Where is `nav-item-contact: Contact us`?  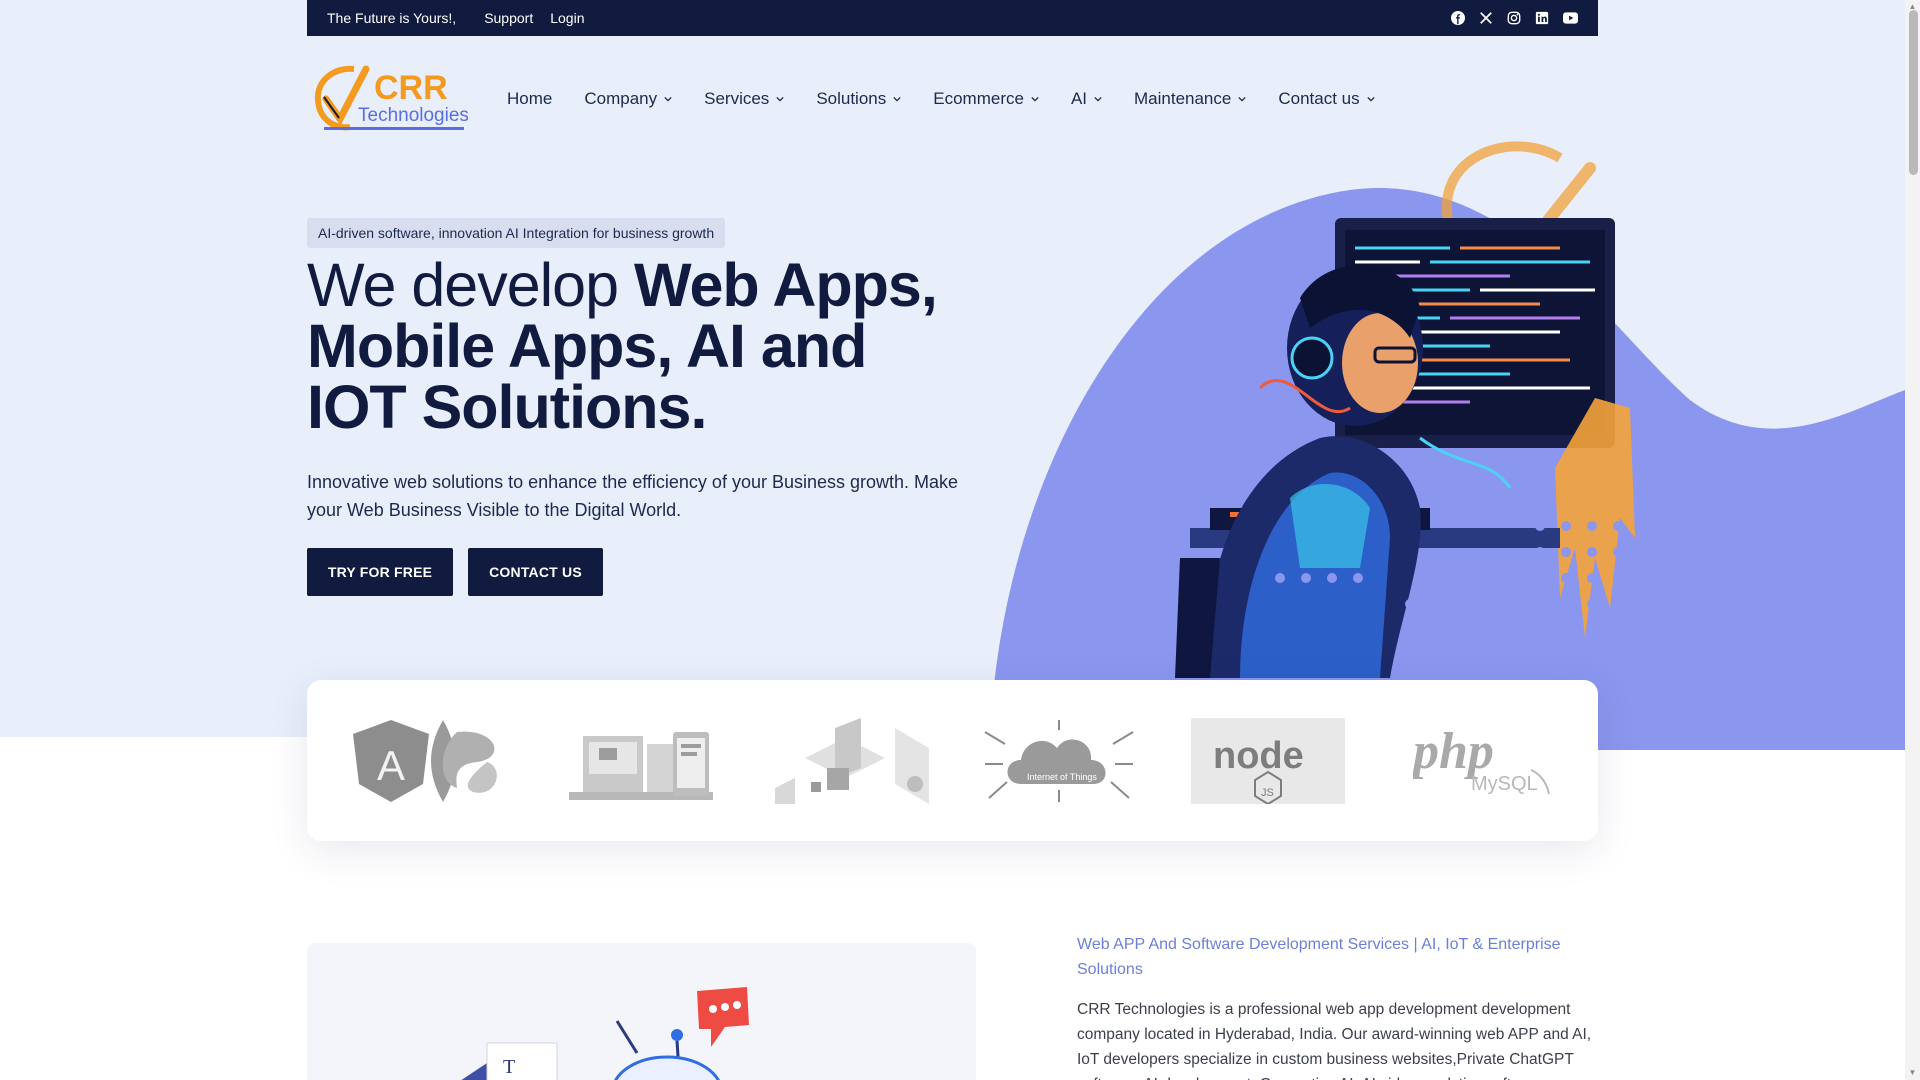
nav-item-contact: Contact us is located at coordinates (1326, 99).